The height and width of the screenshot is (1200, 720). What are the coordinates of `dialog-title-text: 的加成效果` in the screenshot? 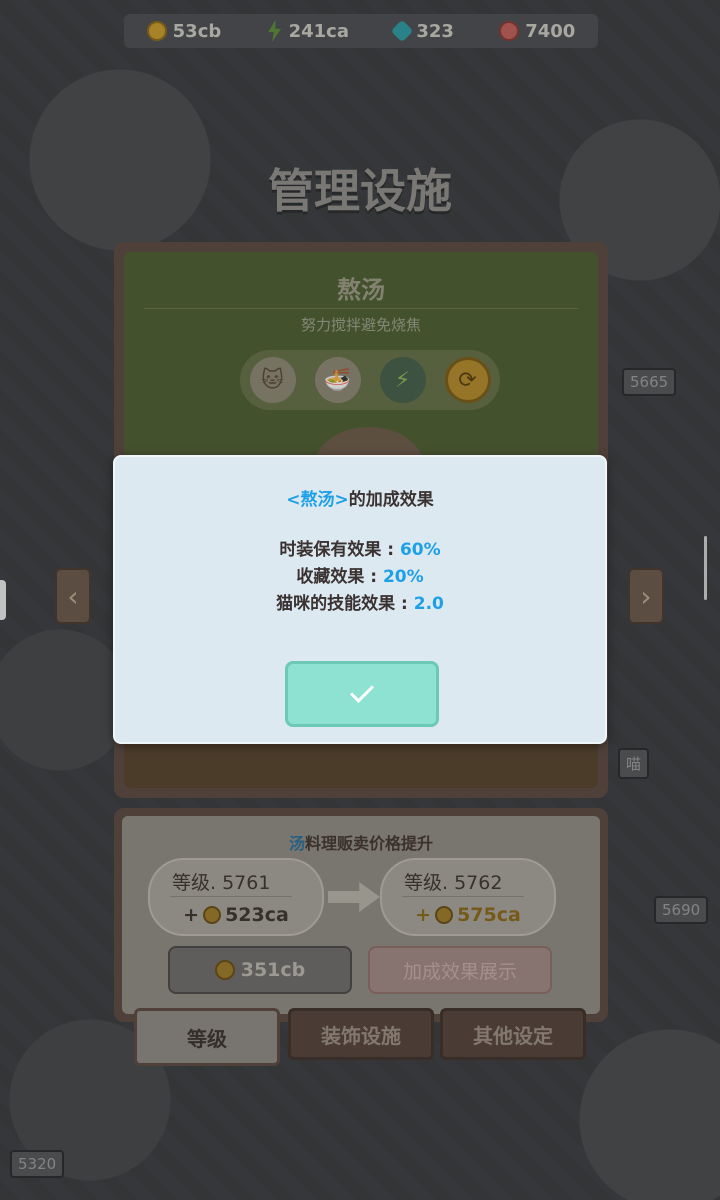 It's located at (391, 500).